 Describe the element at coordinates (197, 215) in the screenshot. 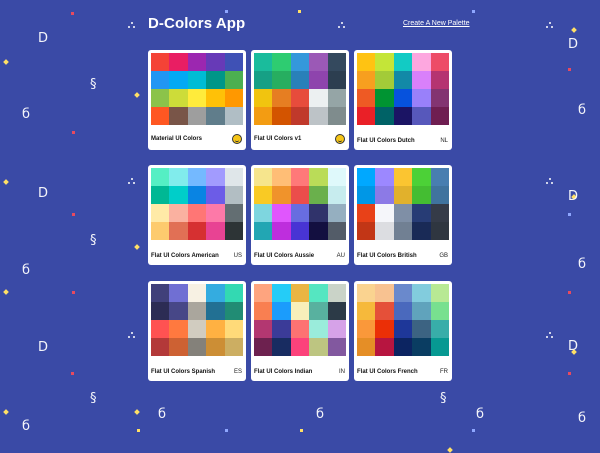

I see `palette-card-american: Flat UI Colors American US` at that location.